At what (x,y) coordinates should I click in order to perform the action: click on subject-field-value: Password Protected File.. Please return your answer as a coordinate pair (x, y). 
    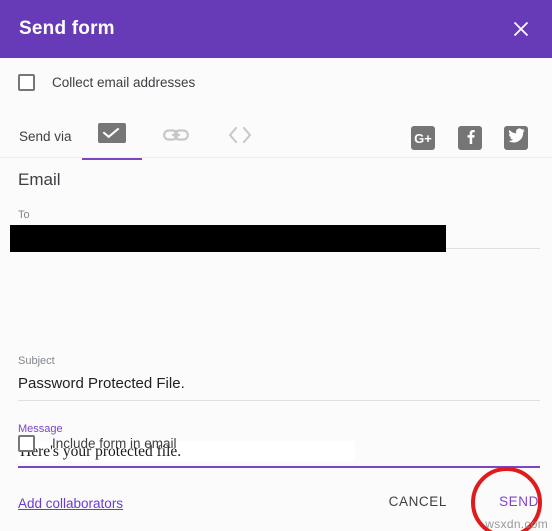
    Looking at the image, I should click on (101, 383).